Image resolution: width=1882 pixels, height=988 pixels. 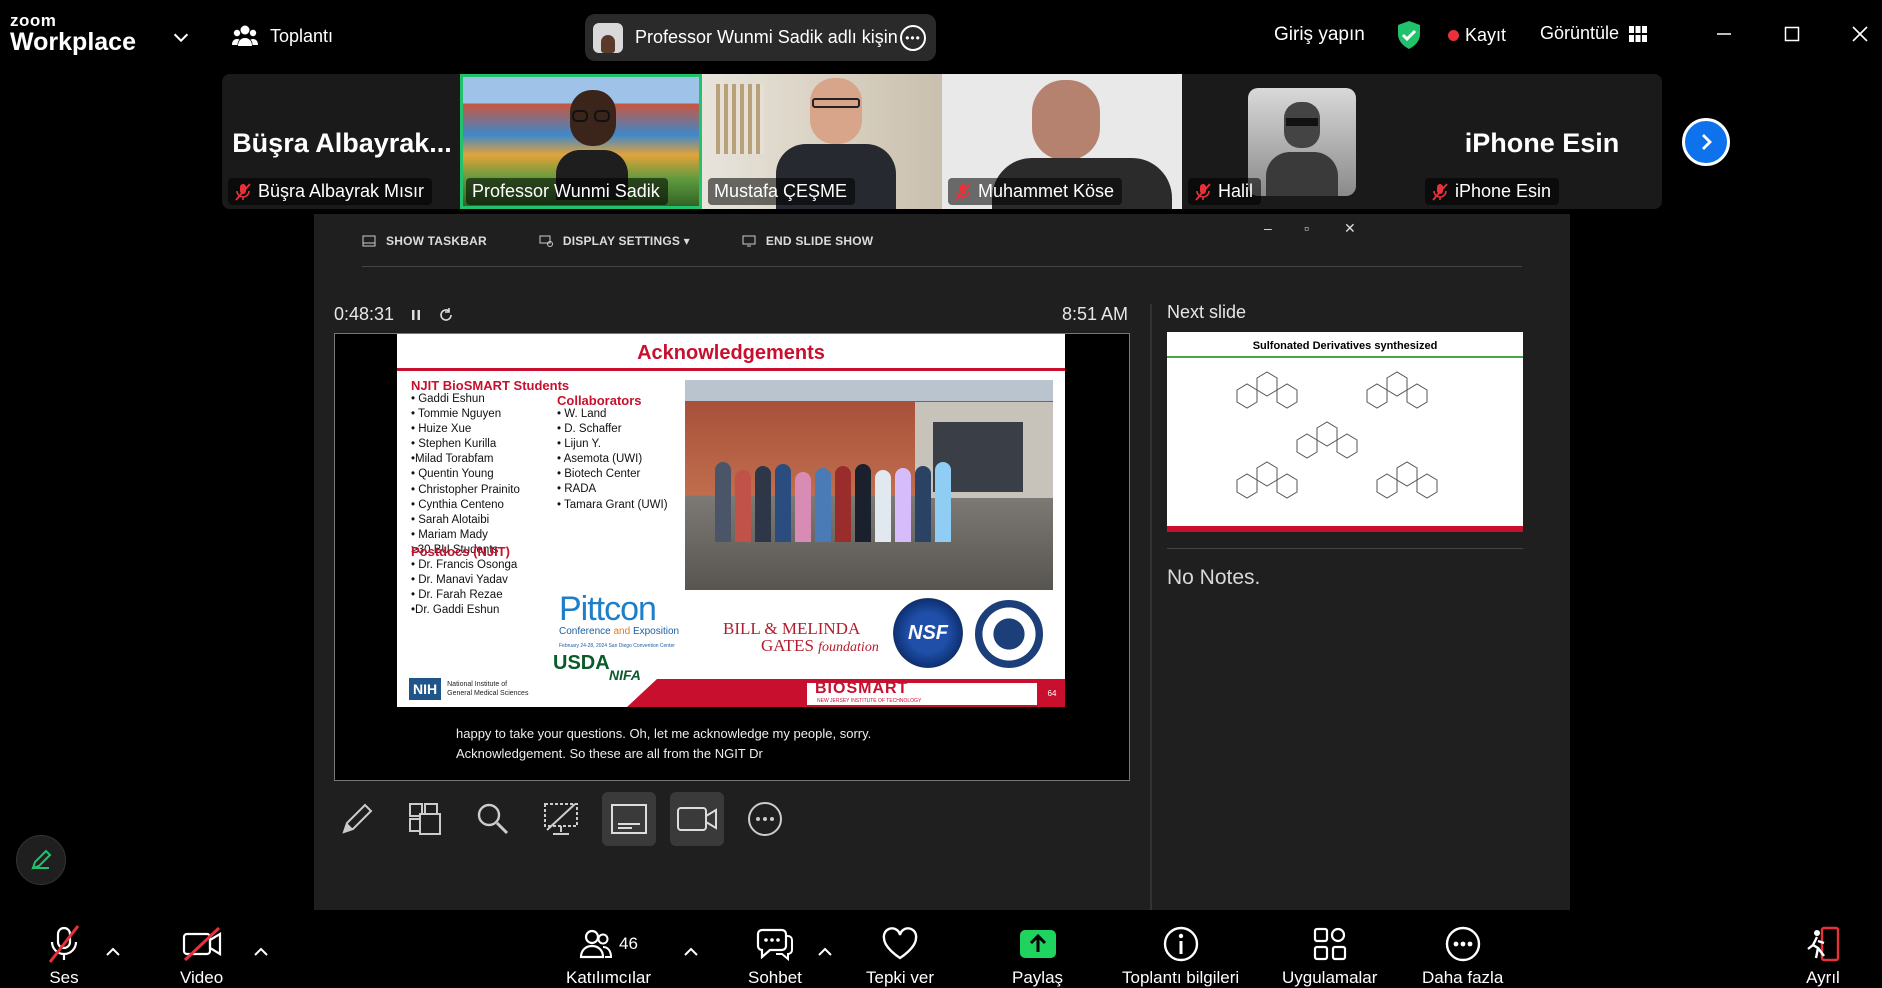 What do you see at coordinates (848, 647) in the screenshot?
I see `gates-foundation-word: foundation` at bounding box center [848, 647].